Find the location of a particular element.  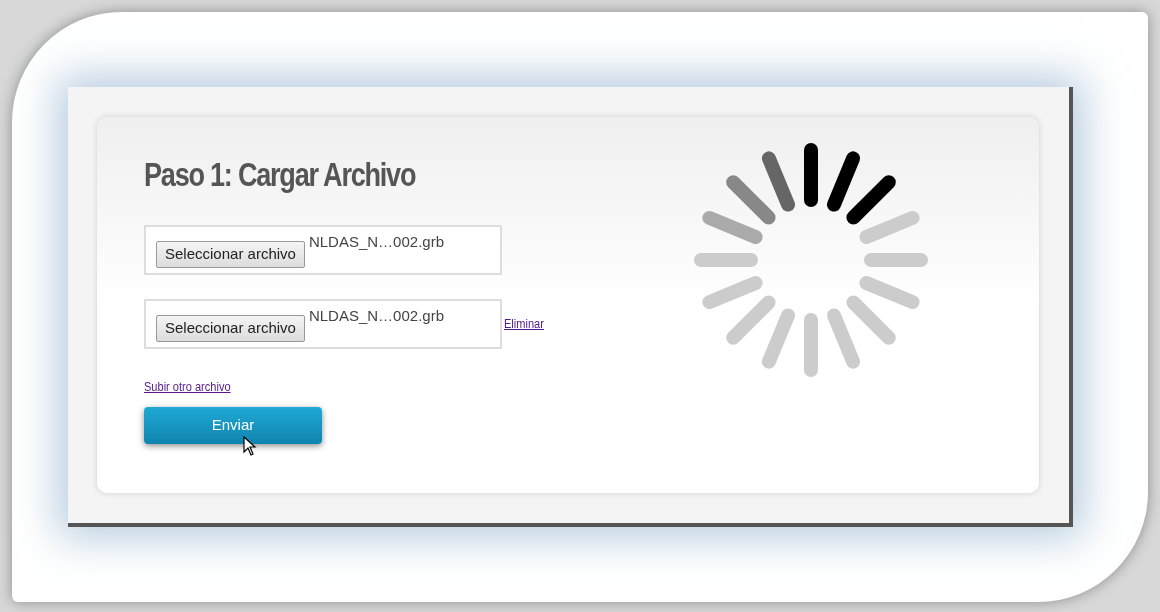

page-heading: Paso 1: Cargar Archivo is located at coordinates (280, 175).